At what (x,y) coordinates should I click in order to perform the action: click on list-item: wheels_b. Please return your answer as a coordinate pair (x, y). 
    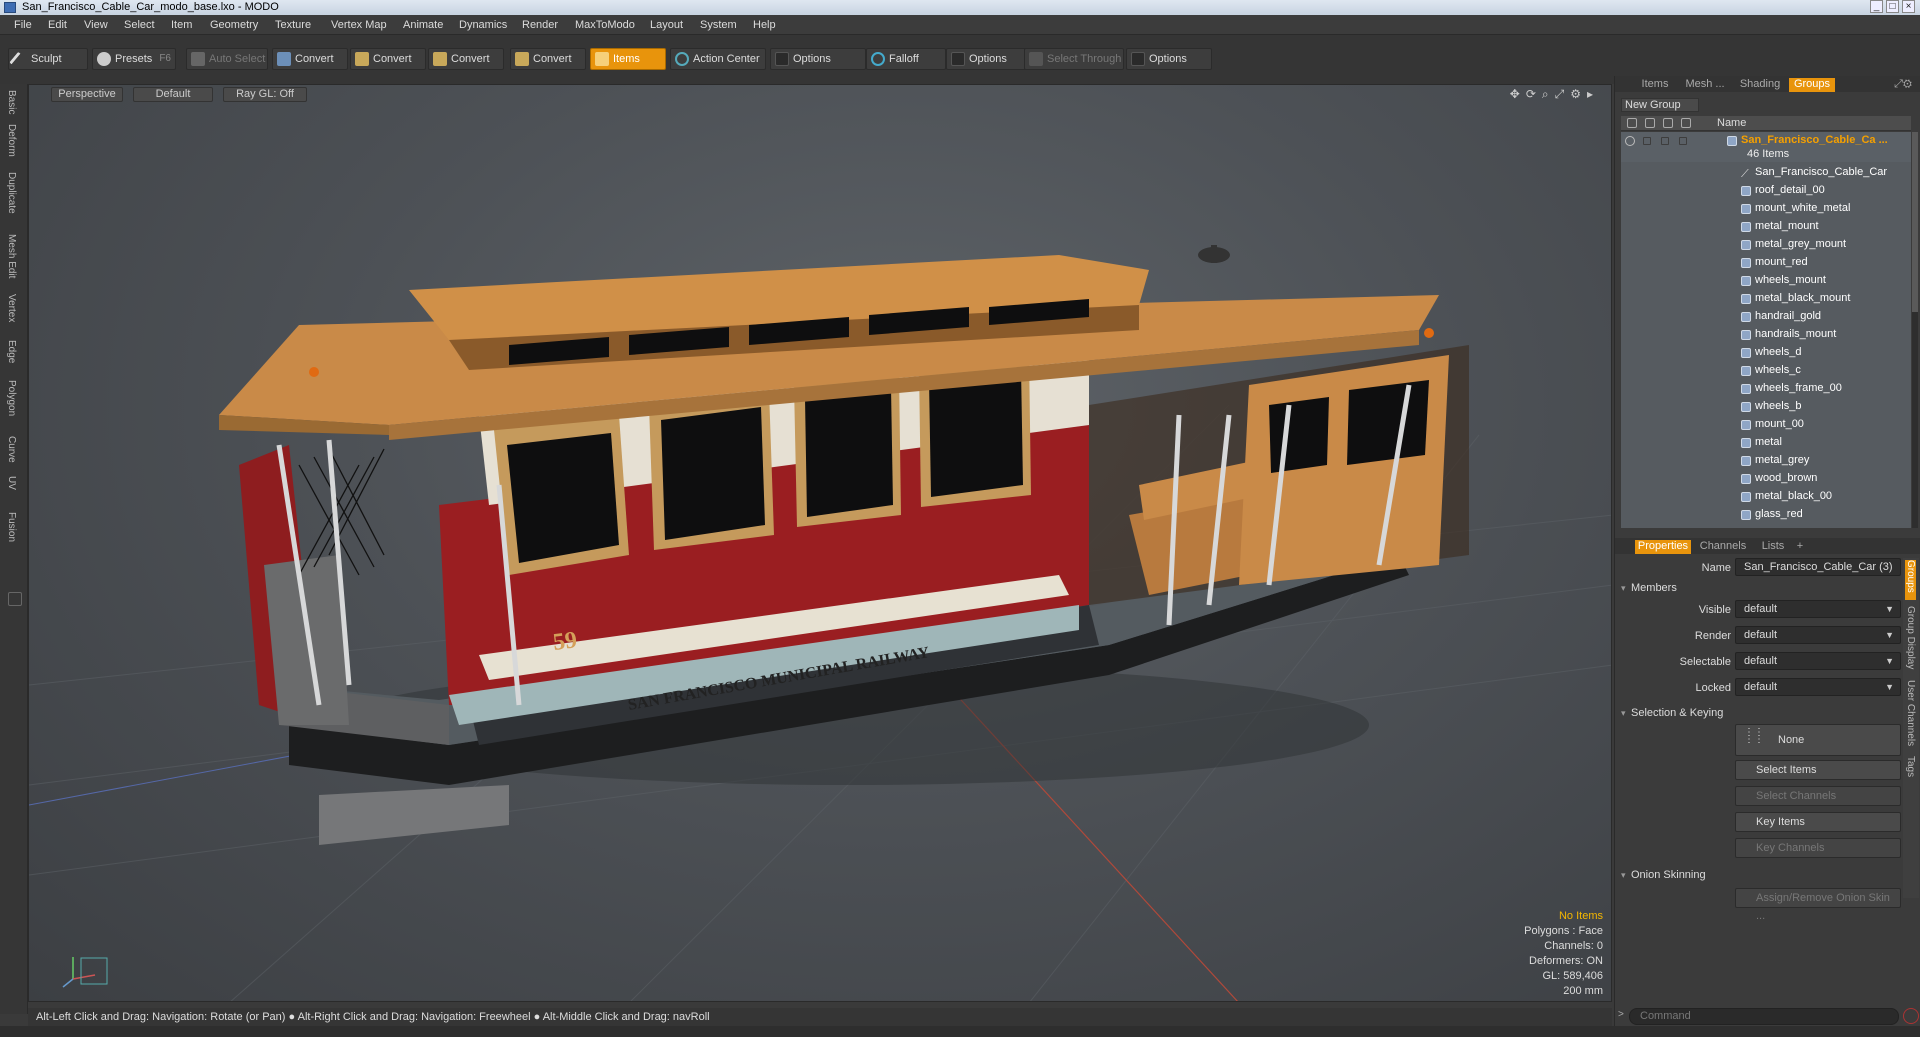
    Looking at the image, I should click on (1766, 407).